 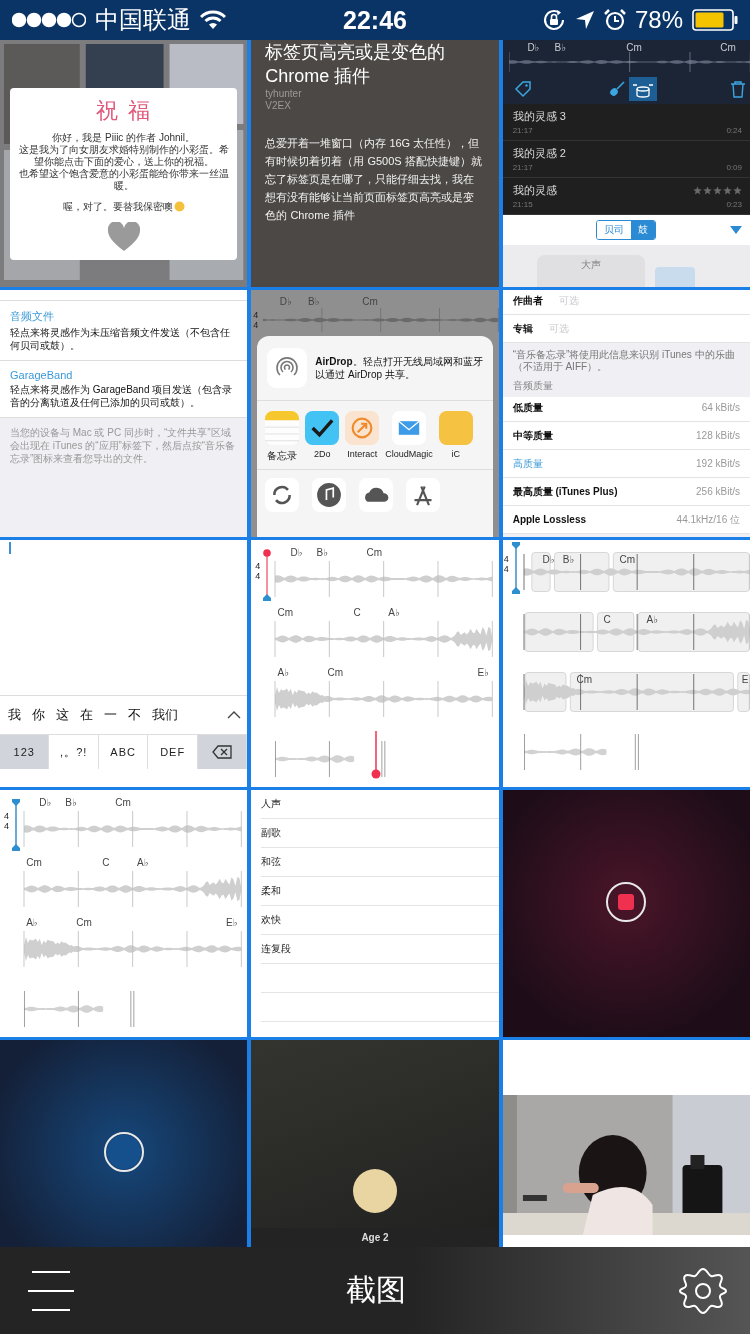 I want to click on quality-option: 低质量 64 kBit/s, so click(x=626, y=408).